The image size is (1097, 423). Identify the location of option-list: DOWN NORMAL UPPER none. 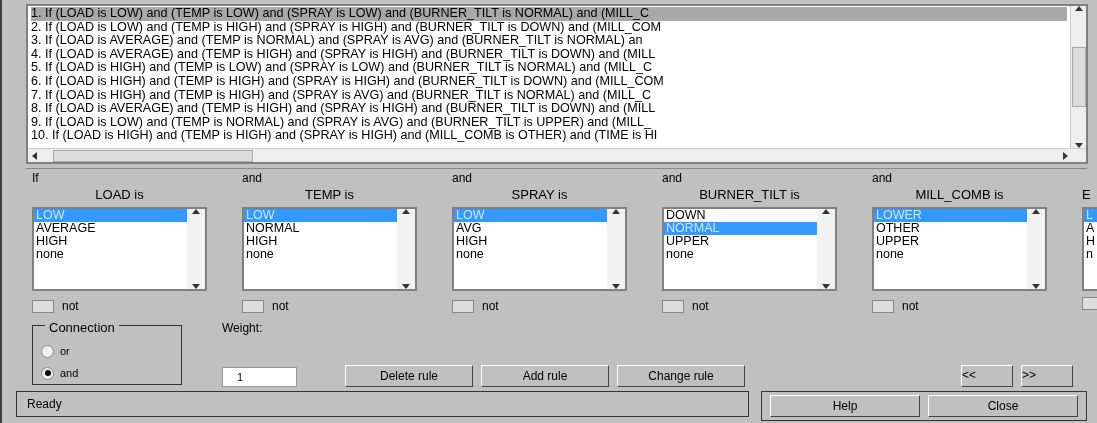
(749, 249).